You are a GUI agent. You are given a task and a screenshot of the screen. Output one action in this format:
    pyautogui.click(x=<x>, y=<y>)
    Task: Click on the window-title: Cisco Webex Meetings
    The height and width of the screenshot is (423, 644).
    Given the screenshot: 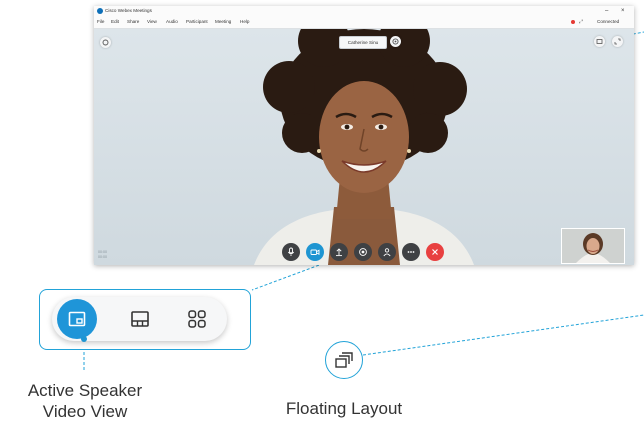 What is the action you would take?
    pyautogui.click(x=128, y=10)
    